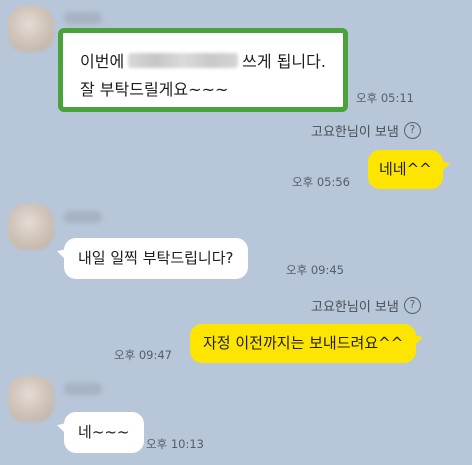  What do you see at coordinates (104, 432) in the screenshot?
I see `message-bubble-incoming: 네~~~` at bounding box center [104, 432].